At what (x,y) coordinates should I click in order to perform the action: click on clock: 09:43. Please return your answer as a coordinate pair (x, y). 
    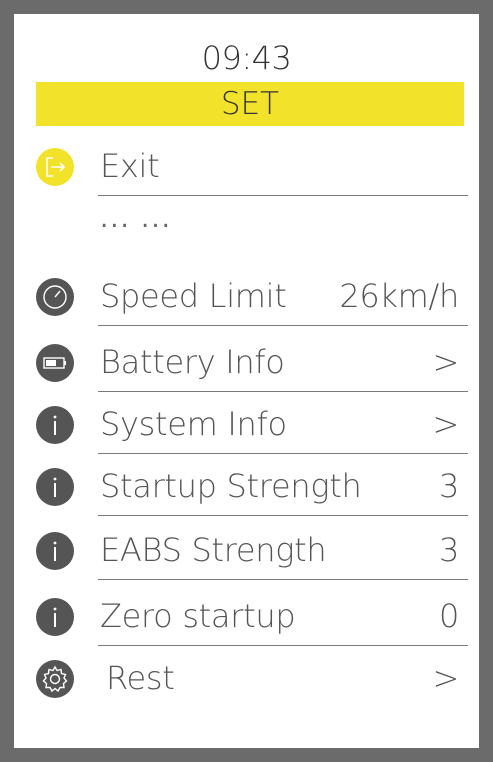
    Looking at the image, I should click on (246, 58).